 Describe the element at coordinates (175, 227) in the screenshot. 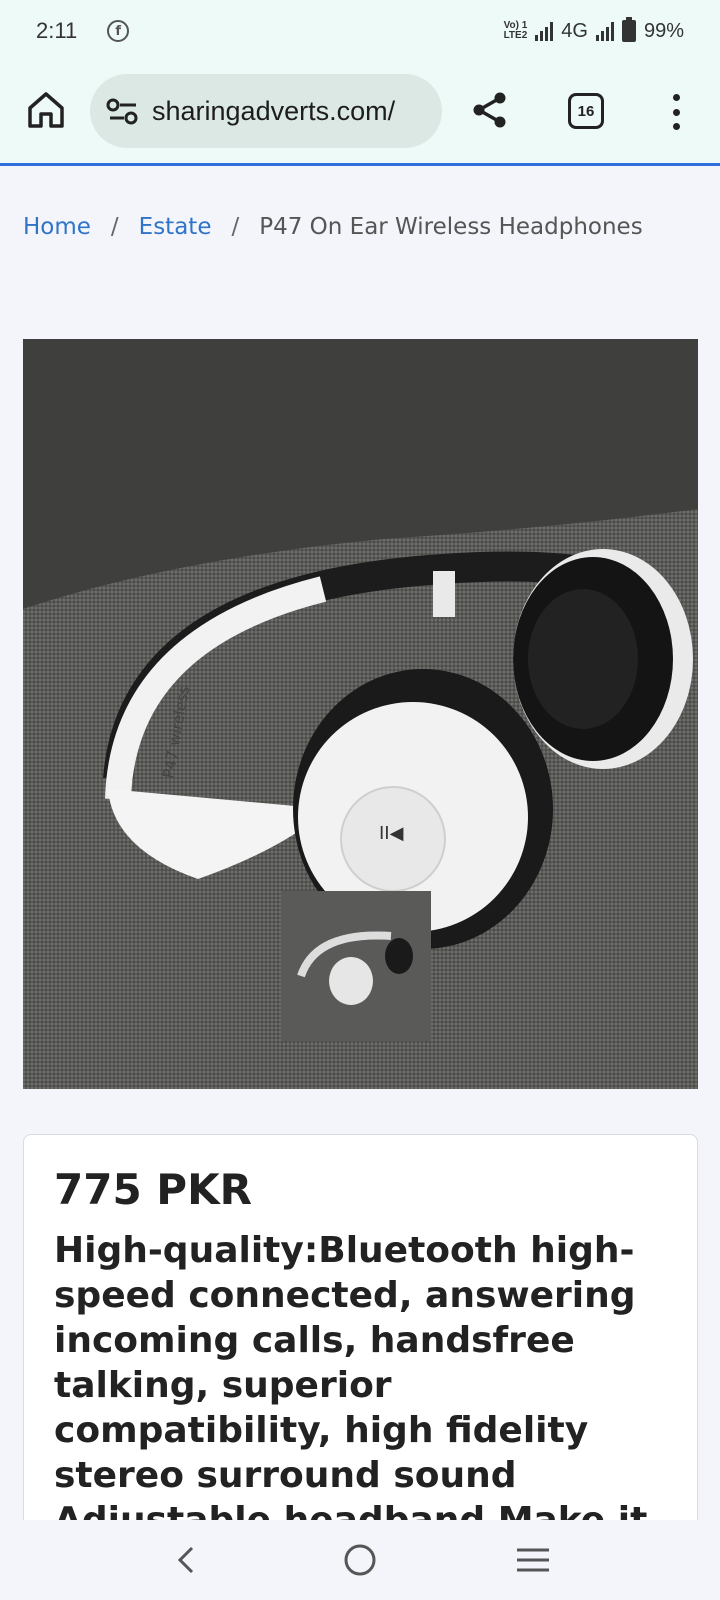

I see `breadcrumb-estate-link: Estate` at that location.